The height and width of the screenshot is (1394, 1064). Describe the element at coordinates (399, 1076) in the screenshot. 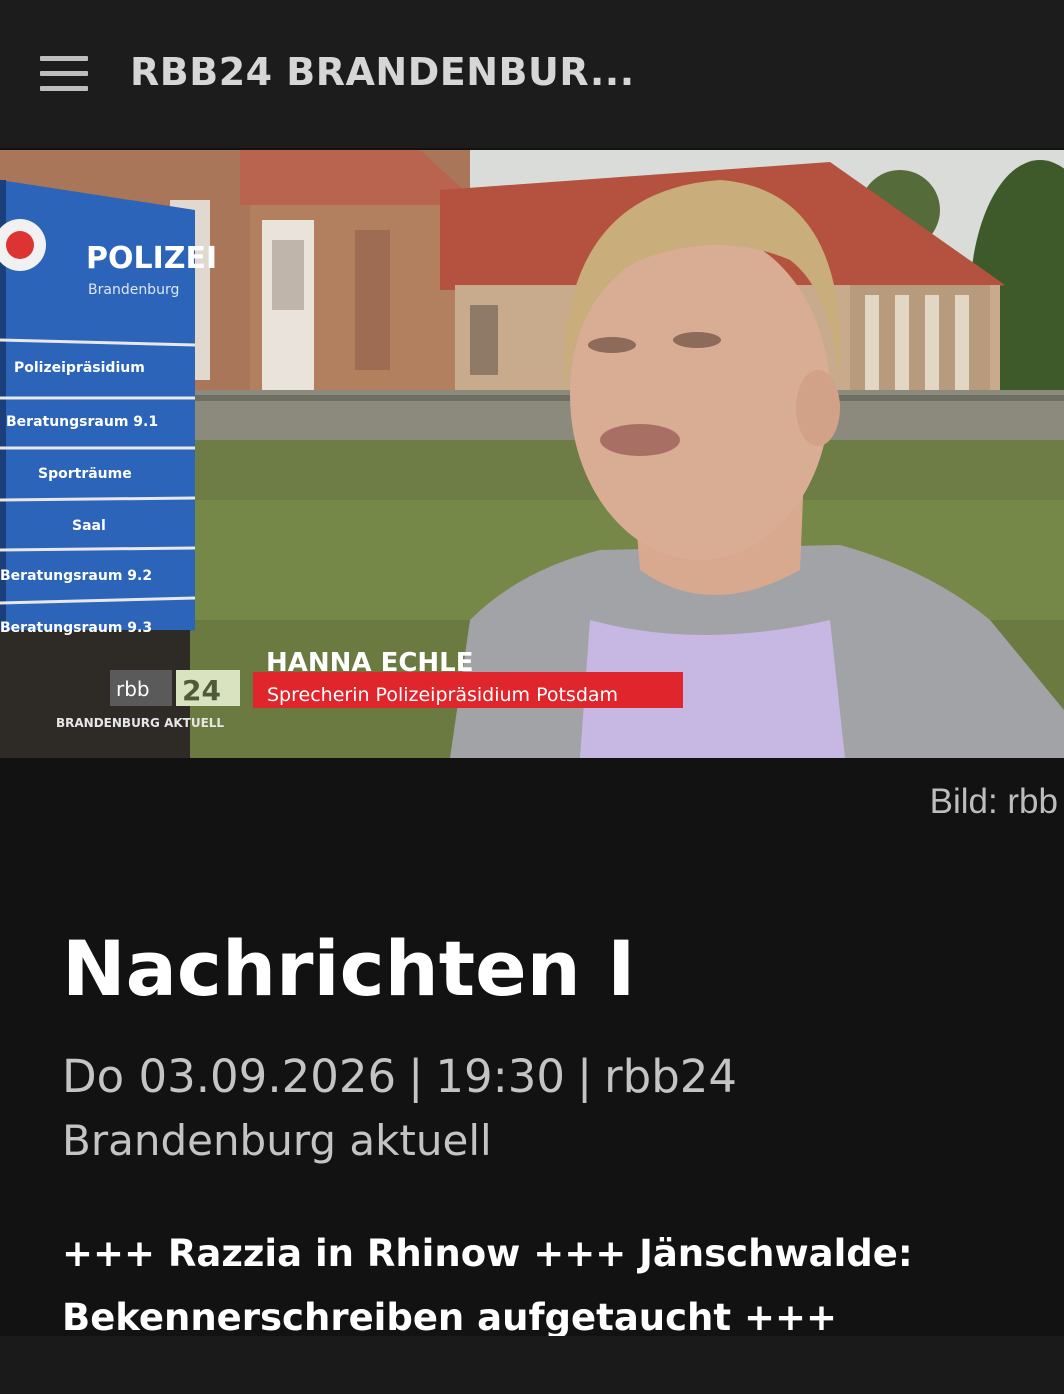

I see `article-meta: Do 03.09.2026 | 19:30 | rbb24` at that location.